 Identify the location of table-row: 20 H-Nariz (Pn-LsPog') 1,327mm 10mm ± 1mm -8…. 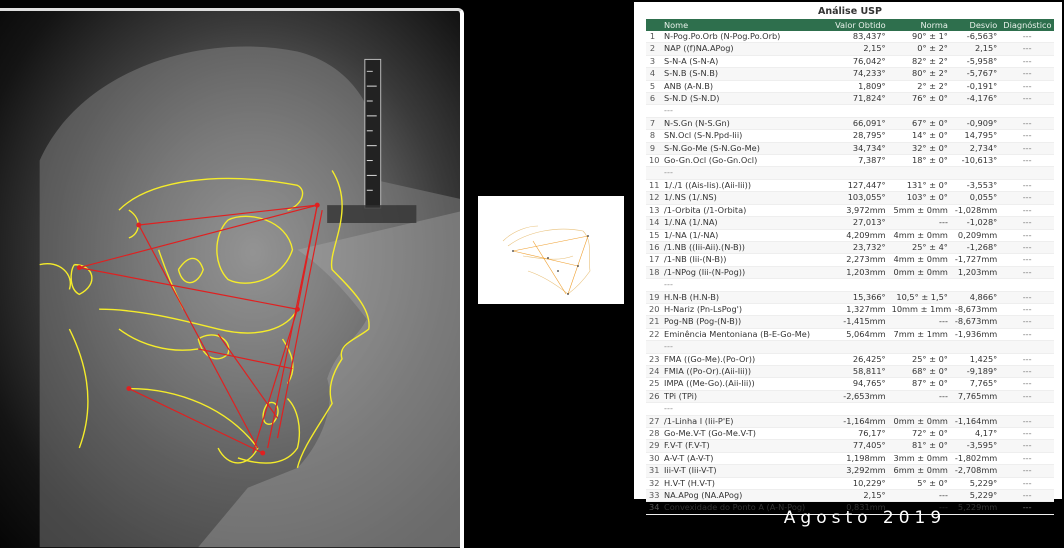
(850, 310).